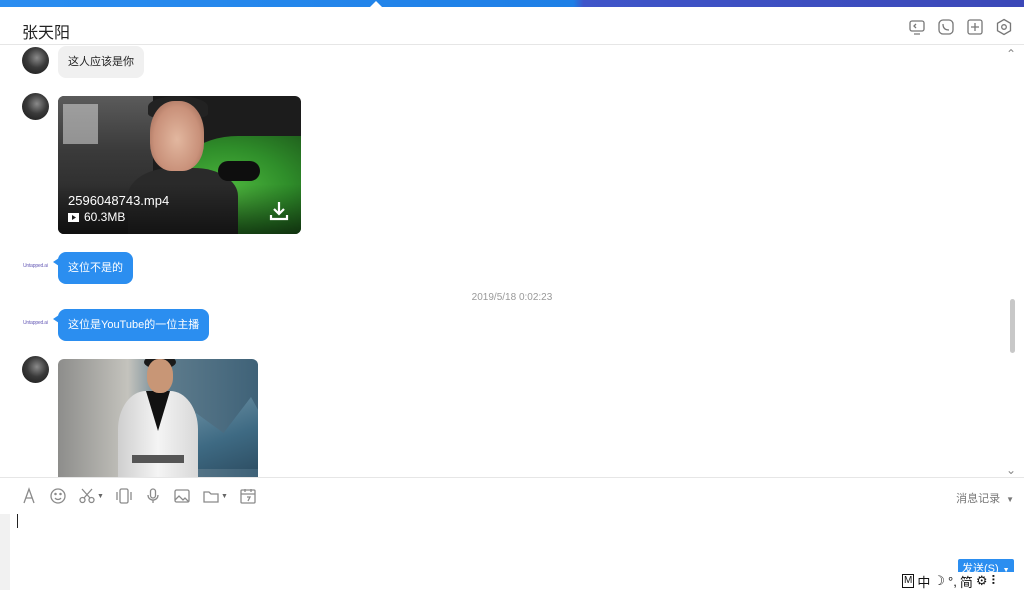 This screenshot has width=1024, height=591. What do you see at coordinates (1010, 499) in the screenshot?
I see `chevron-down-icon: ▼` at bounding box center [1010, 499].